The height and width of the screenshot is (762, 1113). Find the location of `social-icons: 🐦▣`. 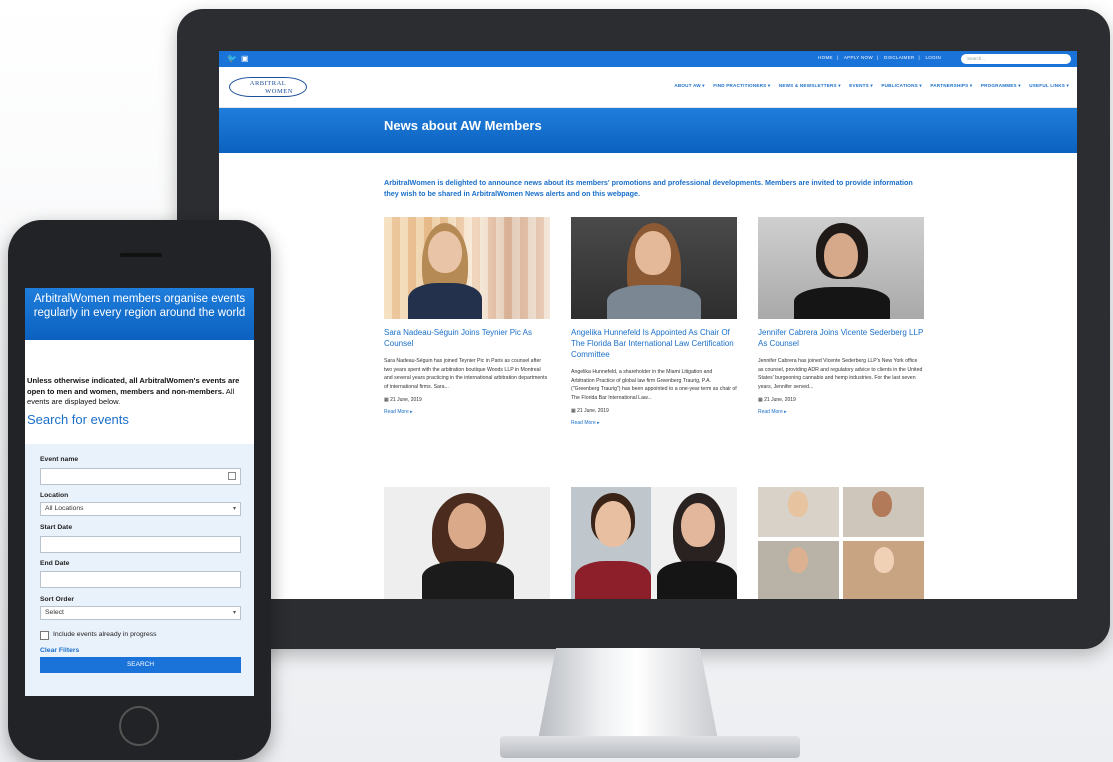

social-icons: 🐦▣ is located at coordinates (240, 58).